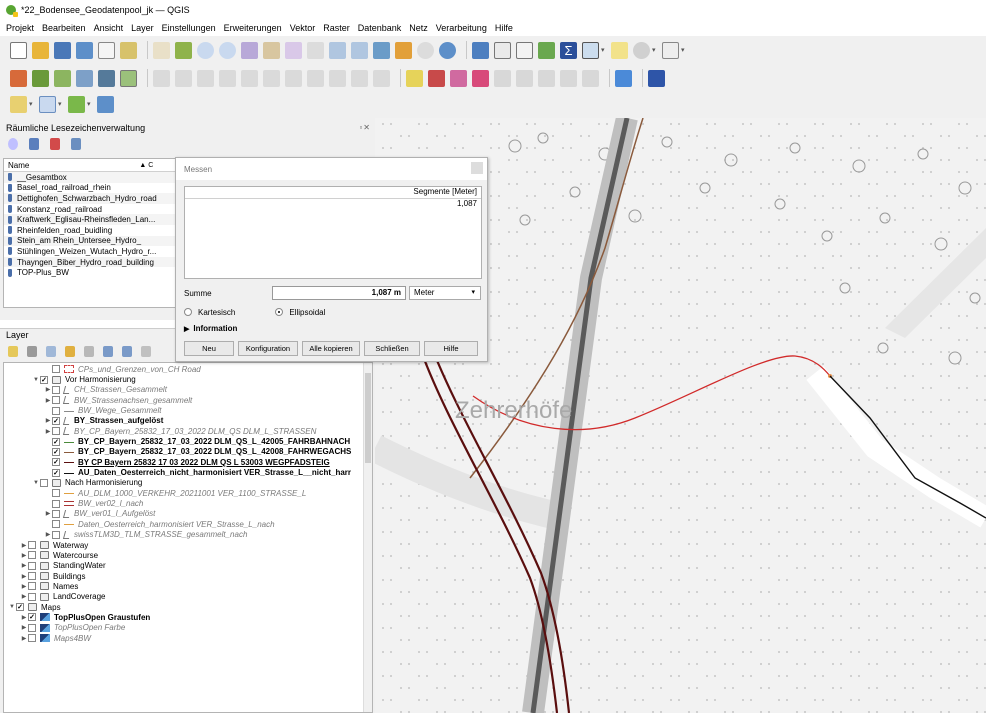 The width and height of the screenshot is (986, 713). I want to click on menu-verarbeitung: Verarbeitung, so click(461, 28).